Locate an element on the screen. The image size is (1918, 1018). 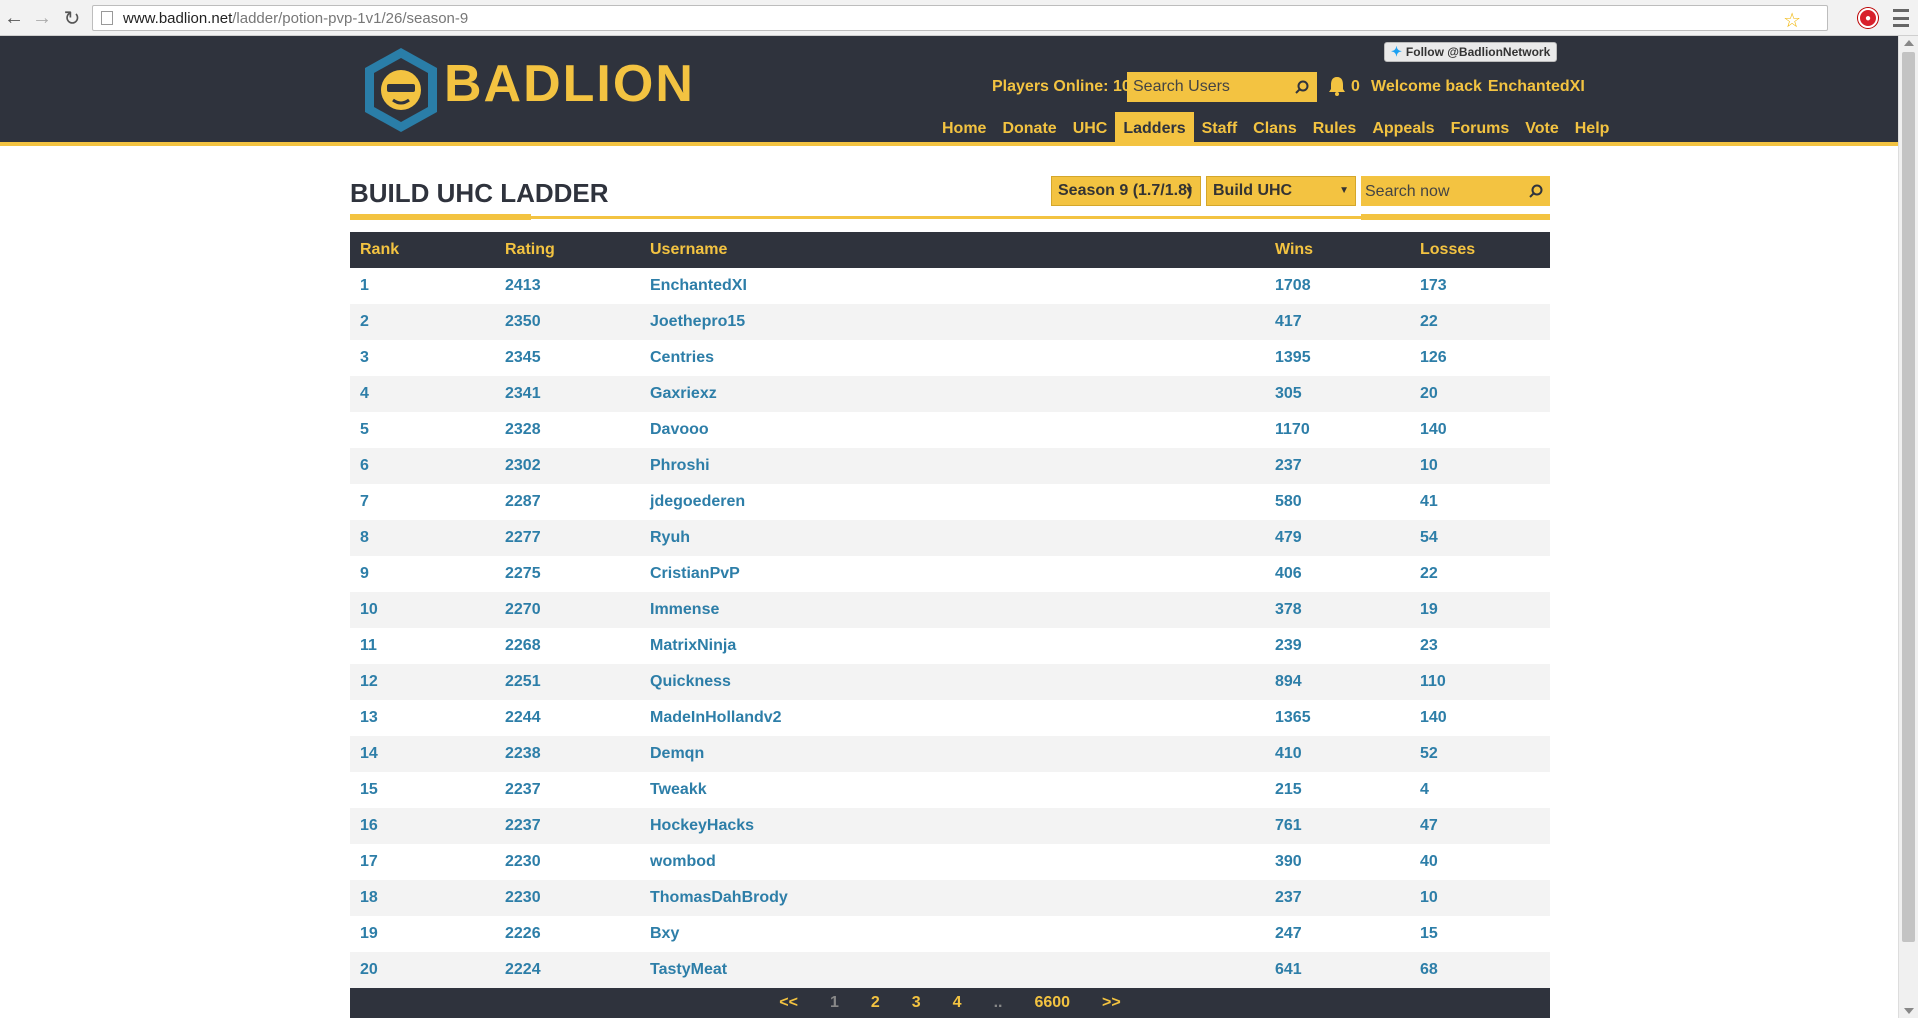
page-scrollbar is located at coordinates (1908, 527).